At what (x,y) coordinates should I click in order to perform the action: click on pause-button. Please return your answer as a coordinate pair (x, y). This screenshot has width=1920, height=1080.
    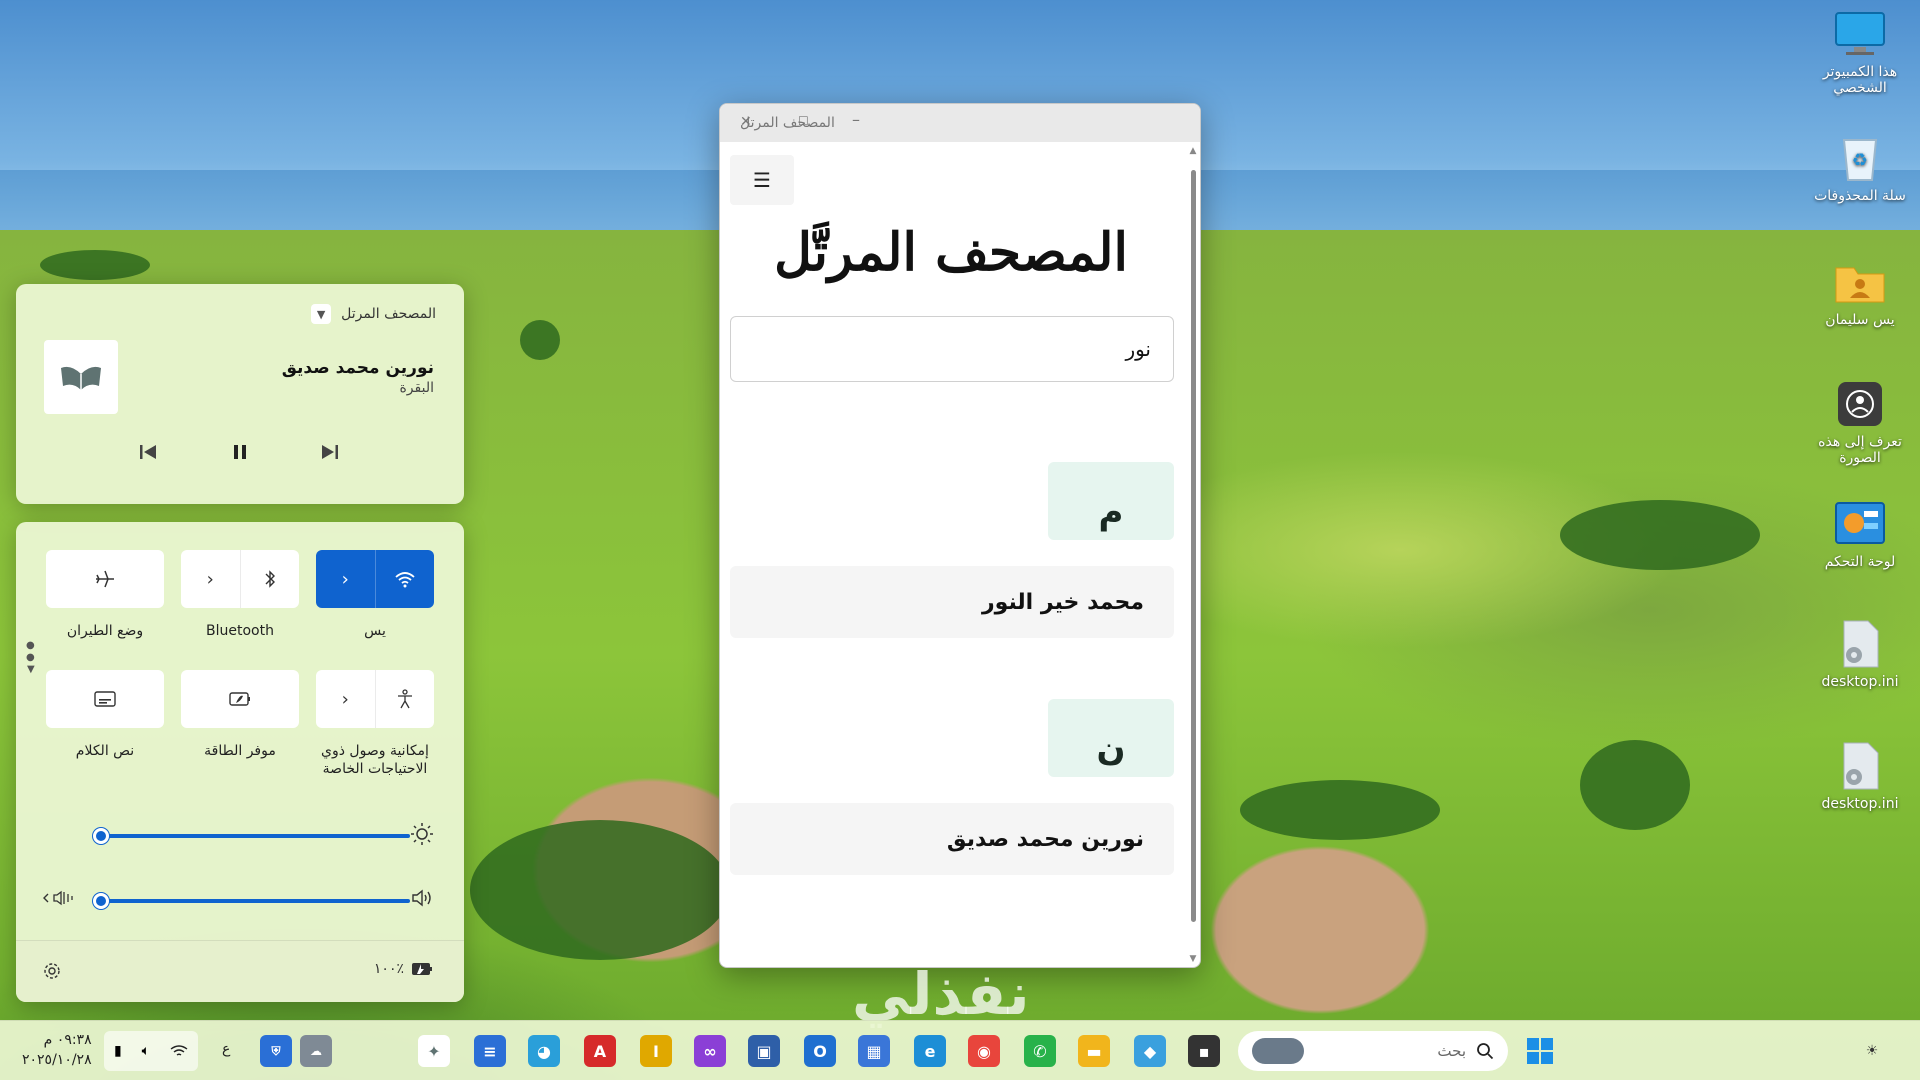
    Looking at the image, I should click on (240, 452).